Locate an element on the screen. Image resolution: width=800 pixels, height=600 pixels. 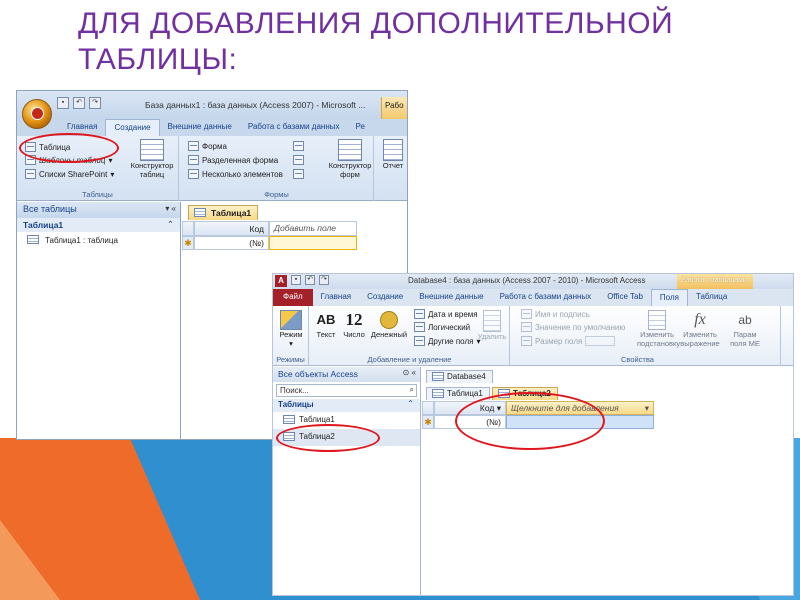
document-tab-label: Таблица2 is located at coordinates (532, 393).